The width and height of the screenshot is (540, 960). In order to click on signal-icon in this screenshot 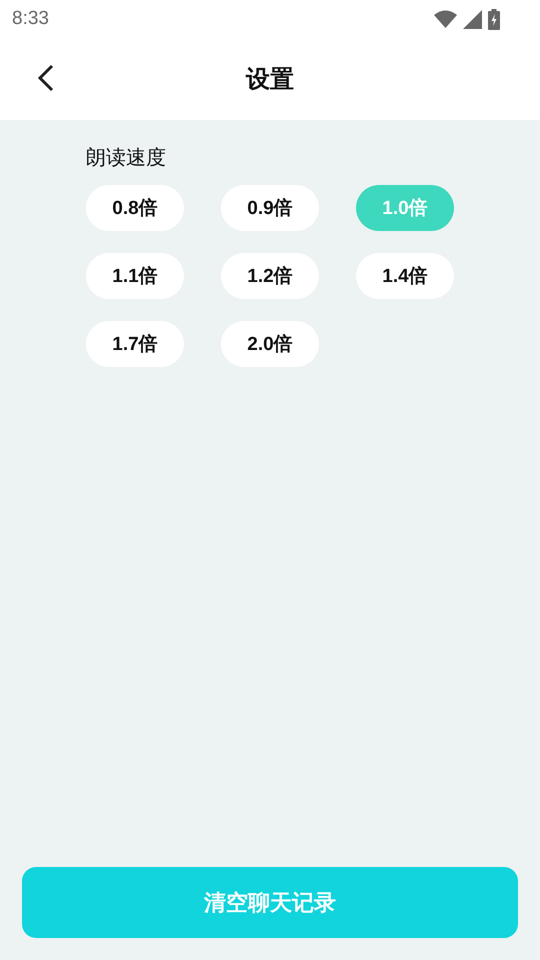, I will do `click(472, 19)`.